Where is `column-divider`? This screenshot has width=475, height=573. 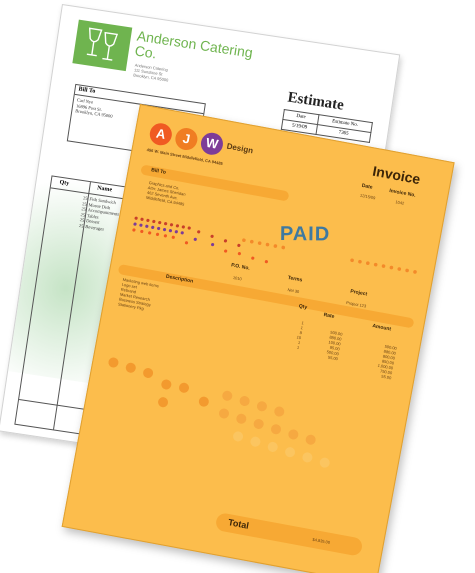 column-divider is located at coordinates (72, 306).